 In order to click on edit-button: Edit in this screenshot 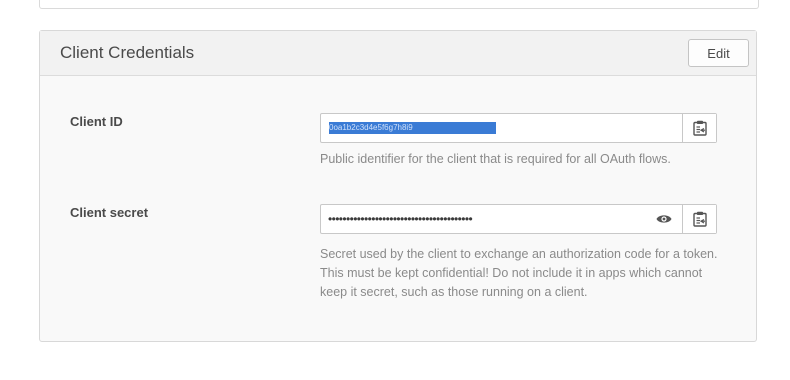, I will do `click(718, 53)`.